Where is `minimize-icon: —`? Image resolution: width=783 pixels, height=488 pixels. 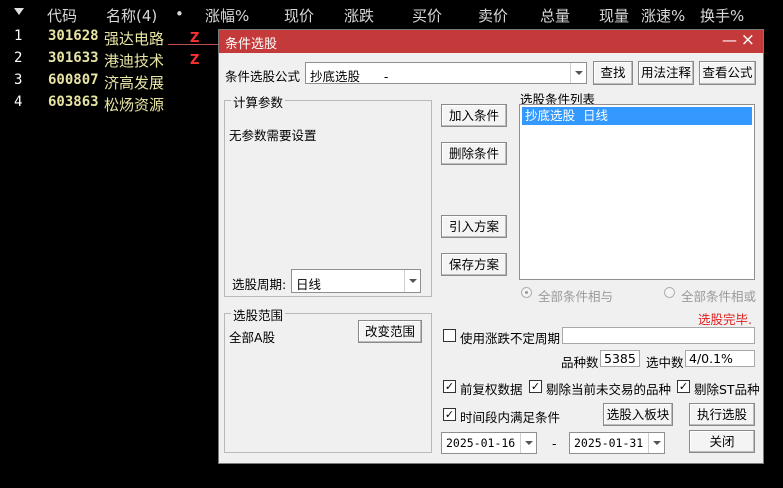
minimize-icon: — is located at coordinates (729, 40).